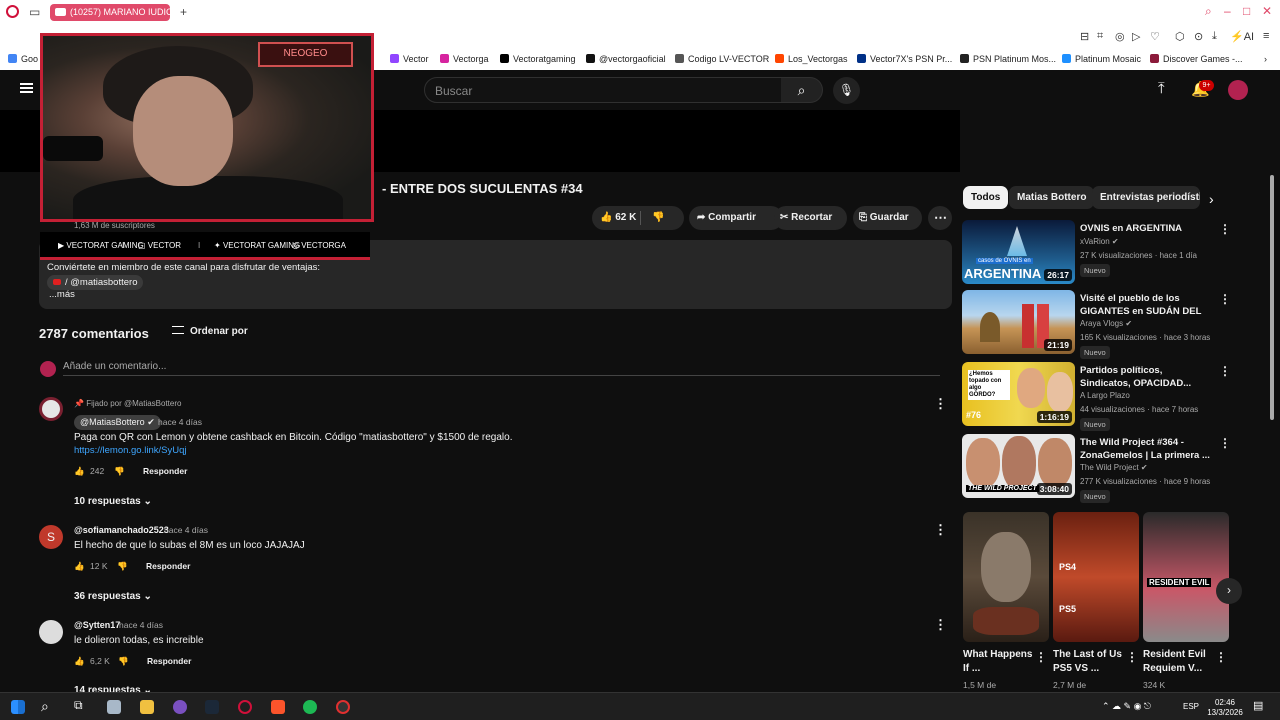  Describe the element at coordinates (1211, 199) in the screenshot. I see `chevron-right-icon: ›` at that location.